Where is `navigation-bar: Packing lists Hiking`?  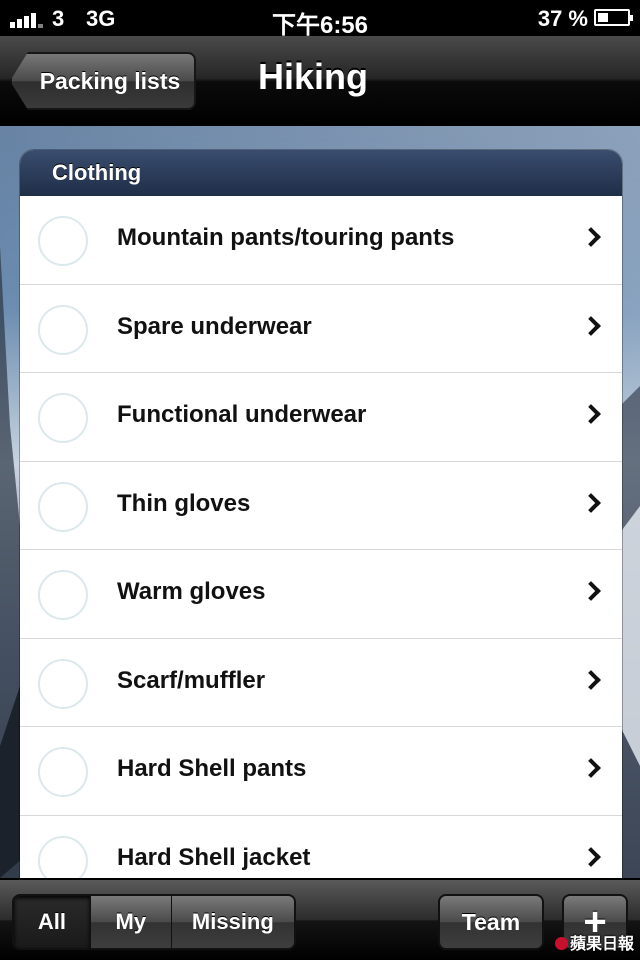 navigation-bar: Packing lists Hiking is located at coordinates (320, 81).